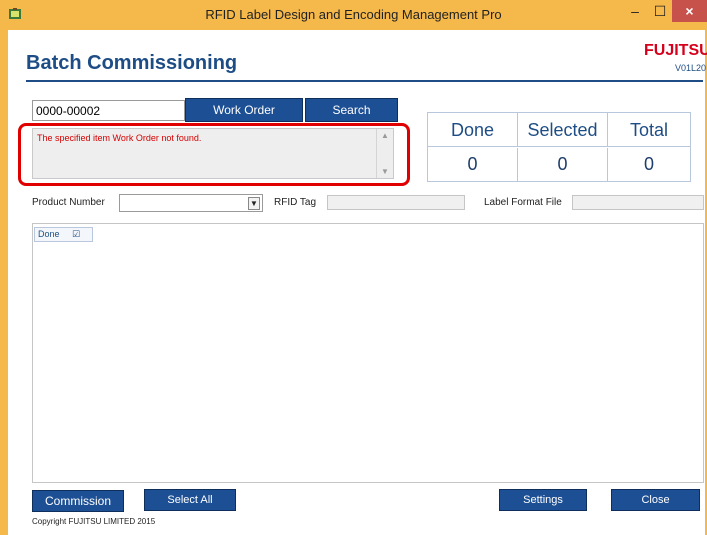 The height and width of the screenshot is (535, 707). What do you see at coordinates (4, 282) in the screenshot?
I see `window-frame-left` at bounding box center [4, 282].